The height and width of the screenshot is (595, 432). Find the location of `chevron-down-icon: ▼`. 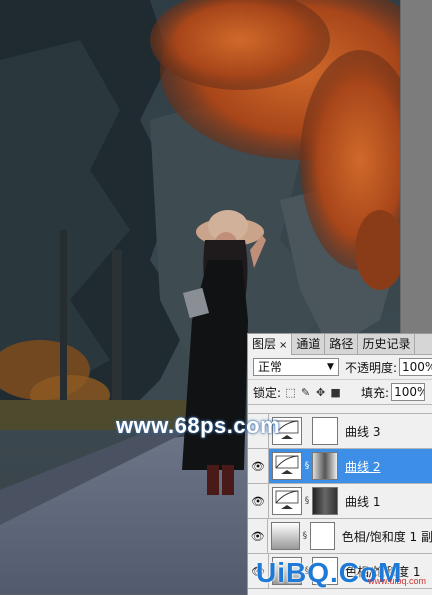

chevron-down-icon: ▼ is located at coordinates (330, 367).